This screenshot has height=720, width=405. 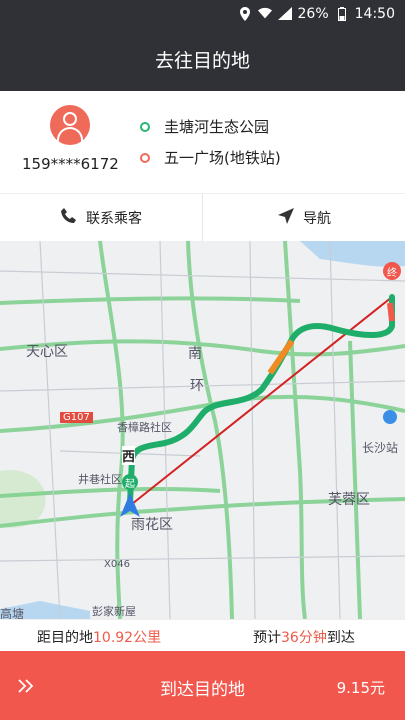 I want to click on map-label-pengjia: 彭家新屋, so click(x=114, y=611).